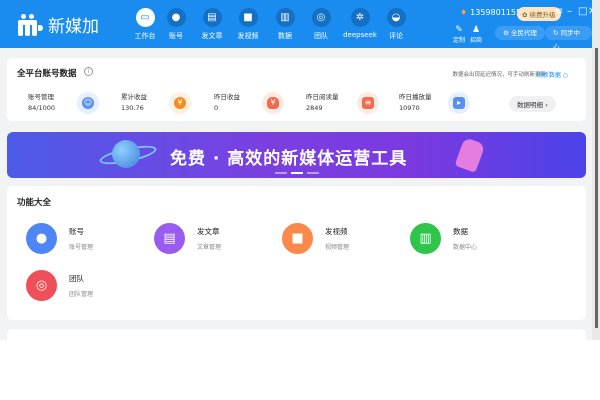  Describe the element at coordinates (476, 30) in the screenshot. I see `gift-icon: ♟` at that location.